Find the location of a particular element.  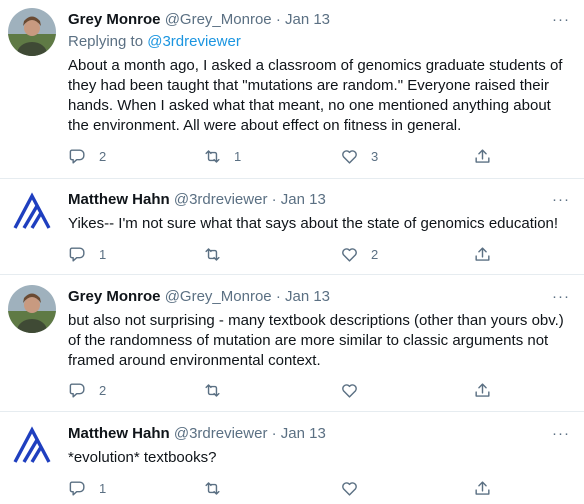

tweet-actions: 1 is located at coordinates (283, 488).